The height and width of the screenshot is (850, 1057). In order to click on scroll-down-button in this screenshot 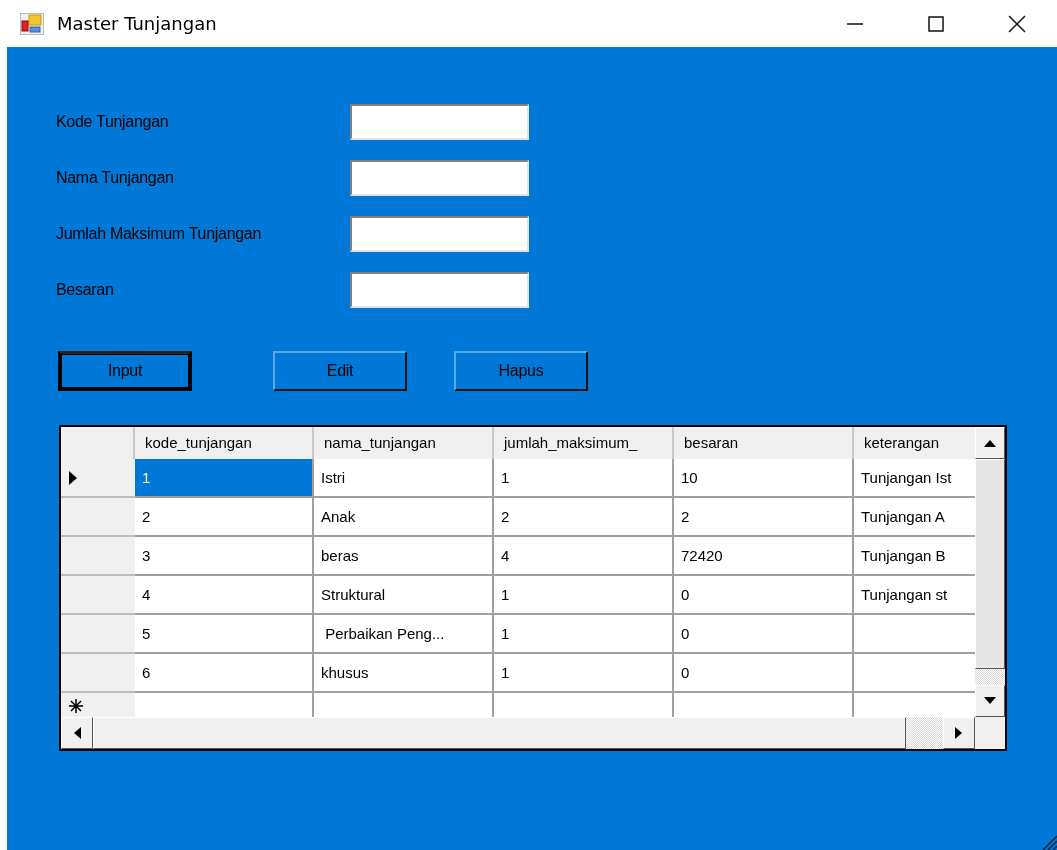, I will do `click(990, 701)`.